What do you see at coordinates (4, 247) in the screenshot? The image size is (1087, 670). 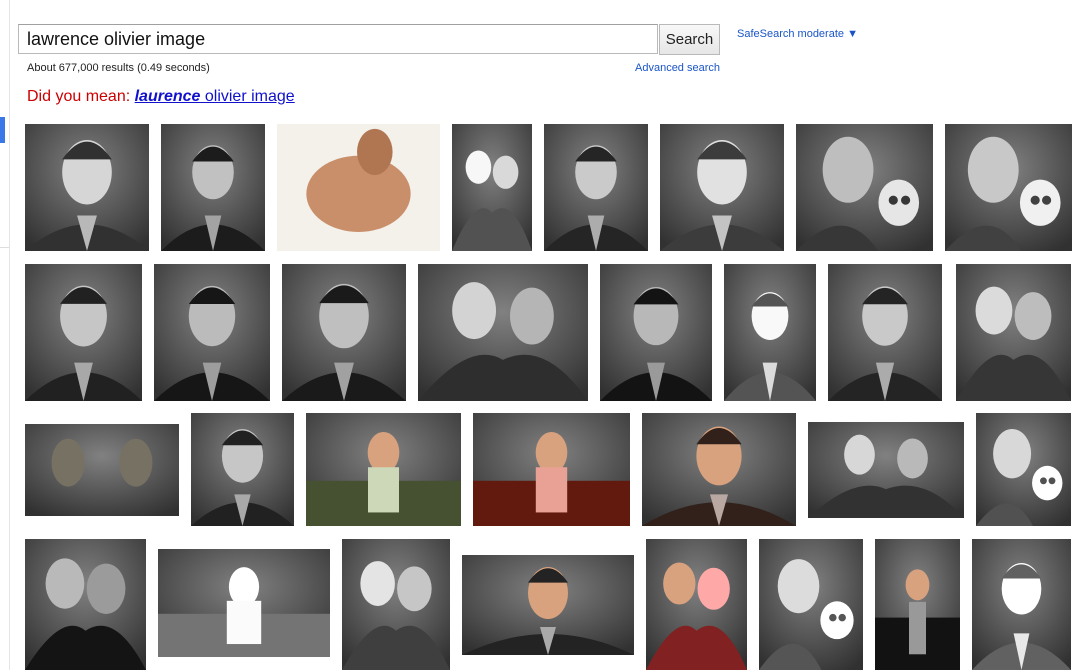 I see `left-rail-divider` at bounding box center [4, 247].